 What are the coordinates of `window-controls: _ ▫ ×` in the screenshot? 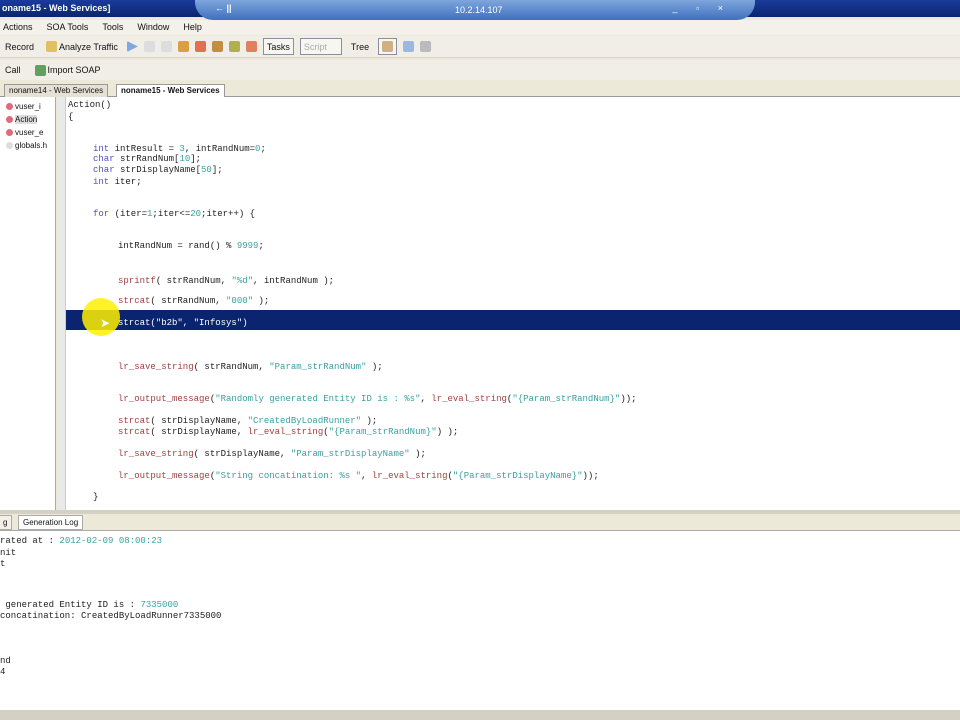 It's located at (702, 8).